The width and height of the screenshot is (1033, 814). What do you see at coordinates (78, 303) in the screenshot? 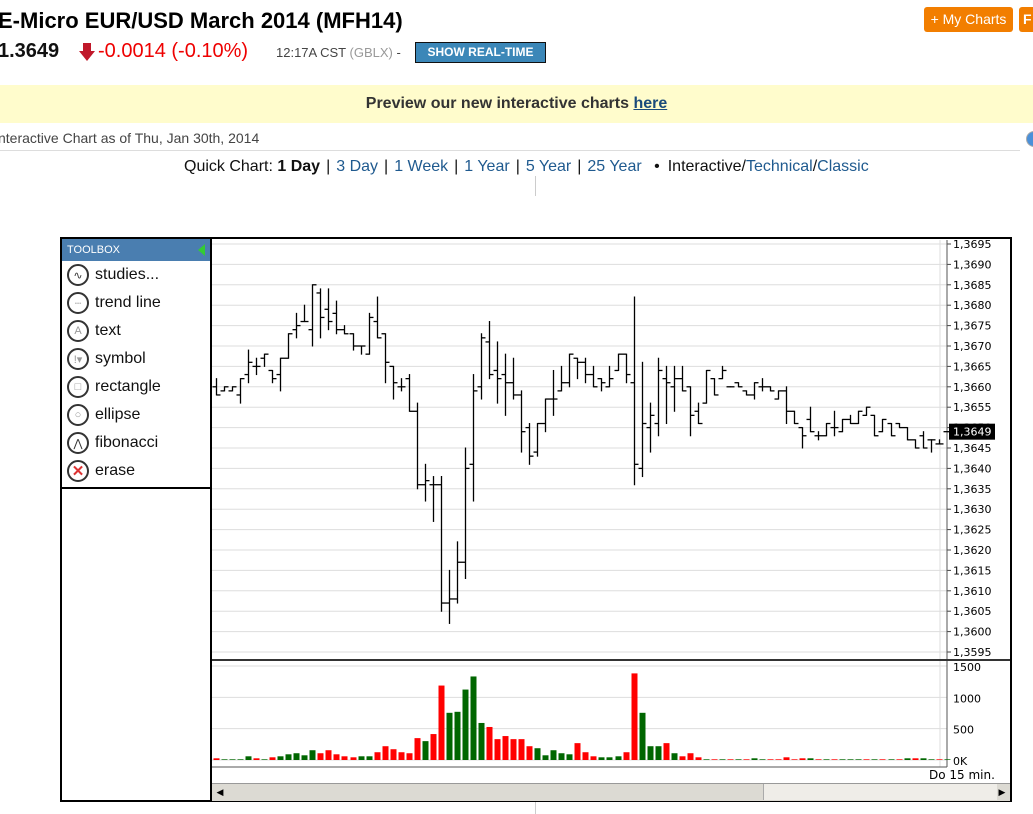
I see `trend-line-icon: ┄` at bounding box center [78, 303].